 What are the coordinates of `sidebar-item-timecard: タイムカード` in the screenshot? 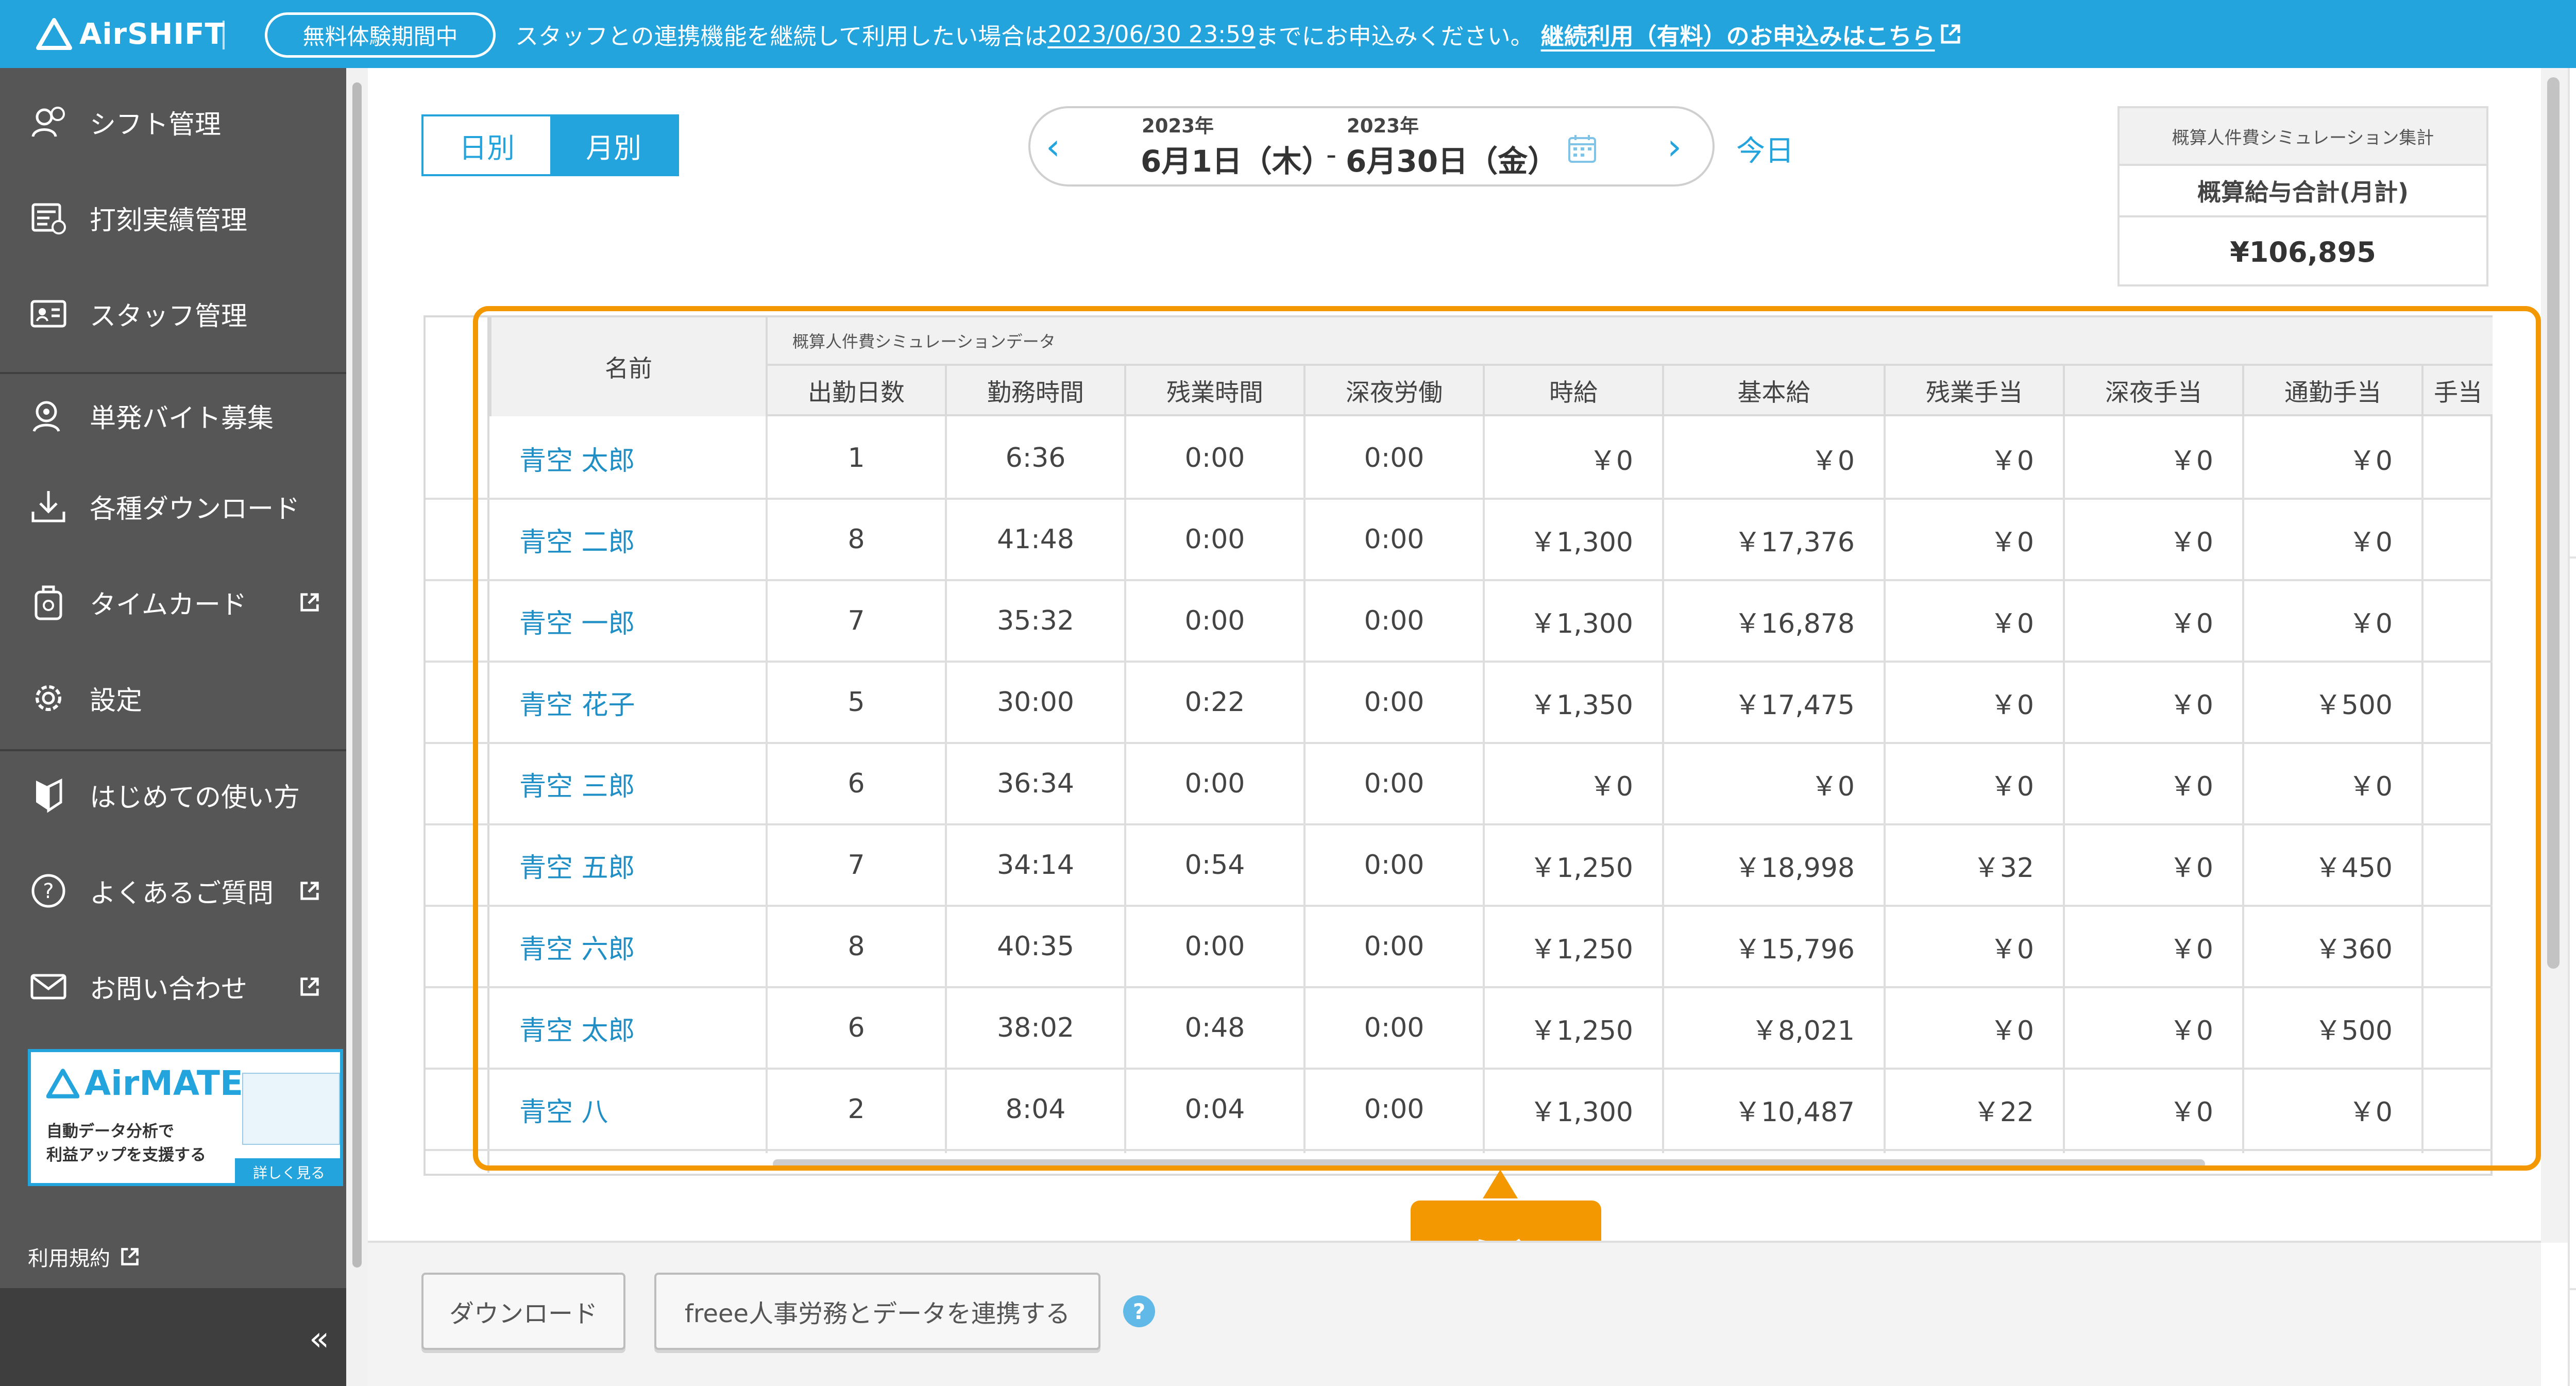 It's located at (173, 602).